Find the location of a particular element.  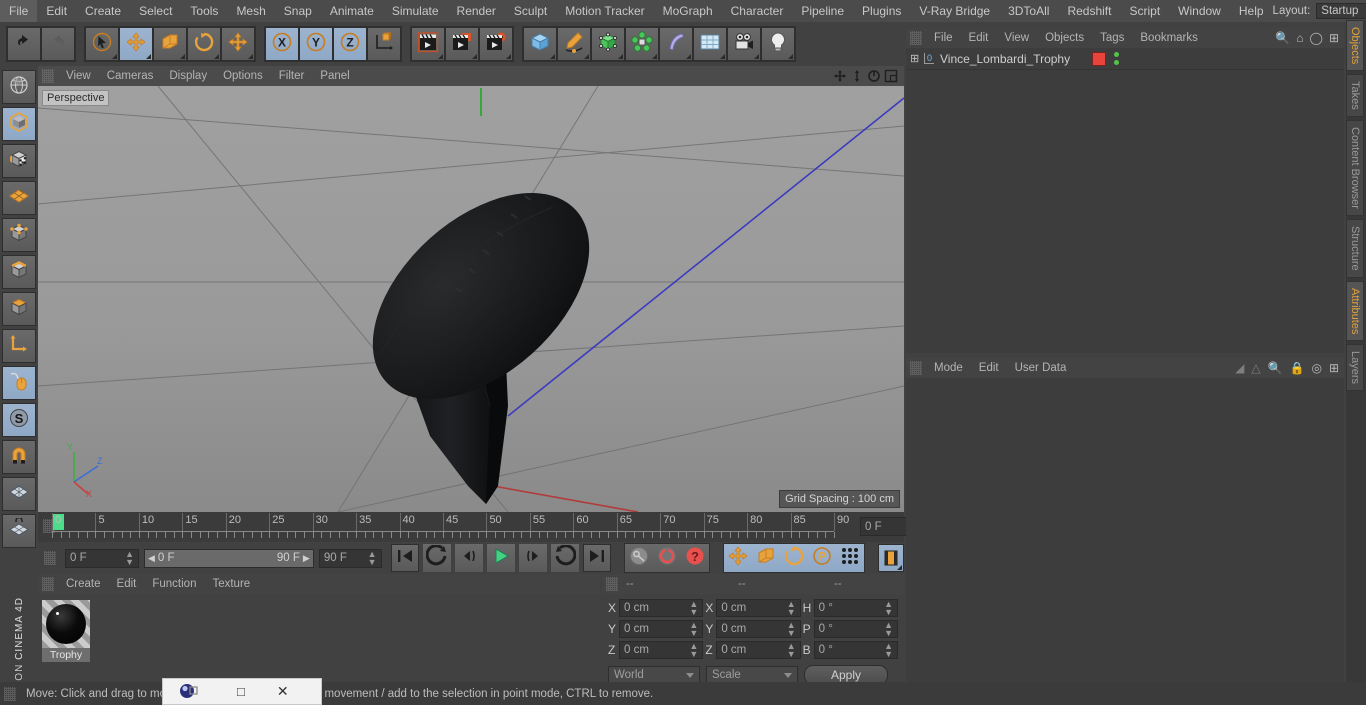

menu-item-plugins: Plugins is located at coordinates (881, 11).